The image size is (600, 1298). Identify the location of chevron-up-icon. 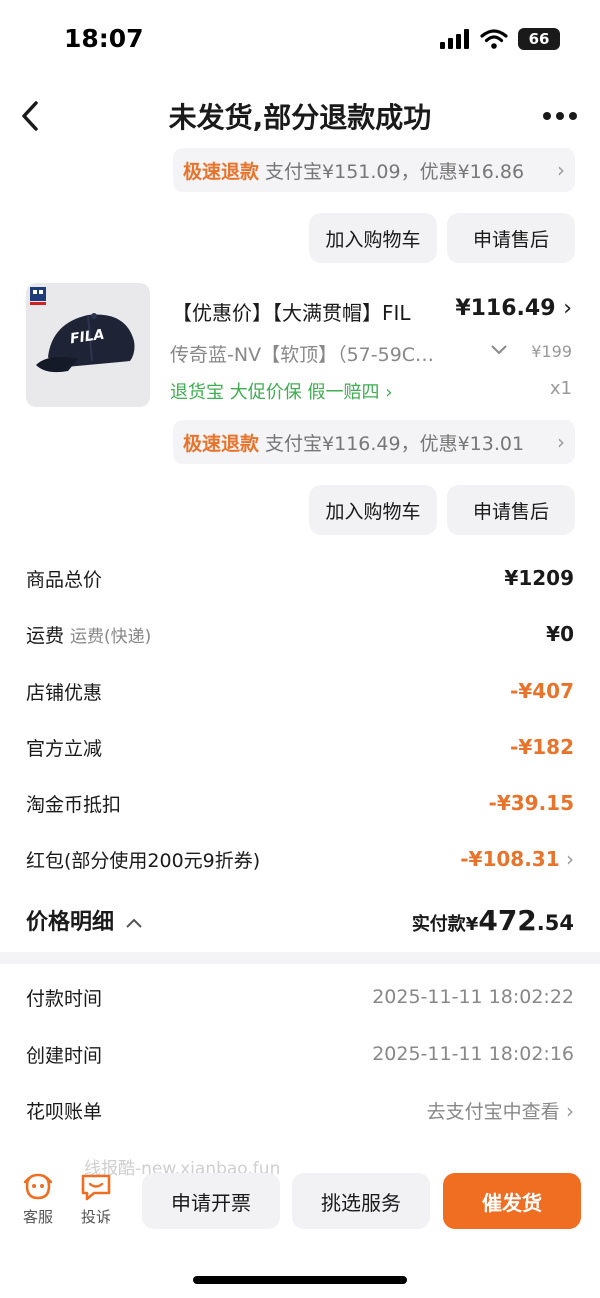
(134, 923).